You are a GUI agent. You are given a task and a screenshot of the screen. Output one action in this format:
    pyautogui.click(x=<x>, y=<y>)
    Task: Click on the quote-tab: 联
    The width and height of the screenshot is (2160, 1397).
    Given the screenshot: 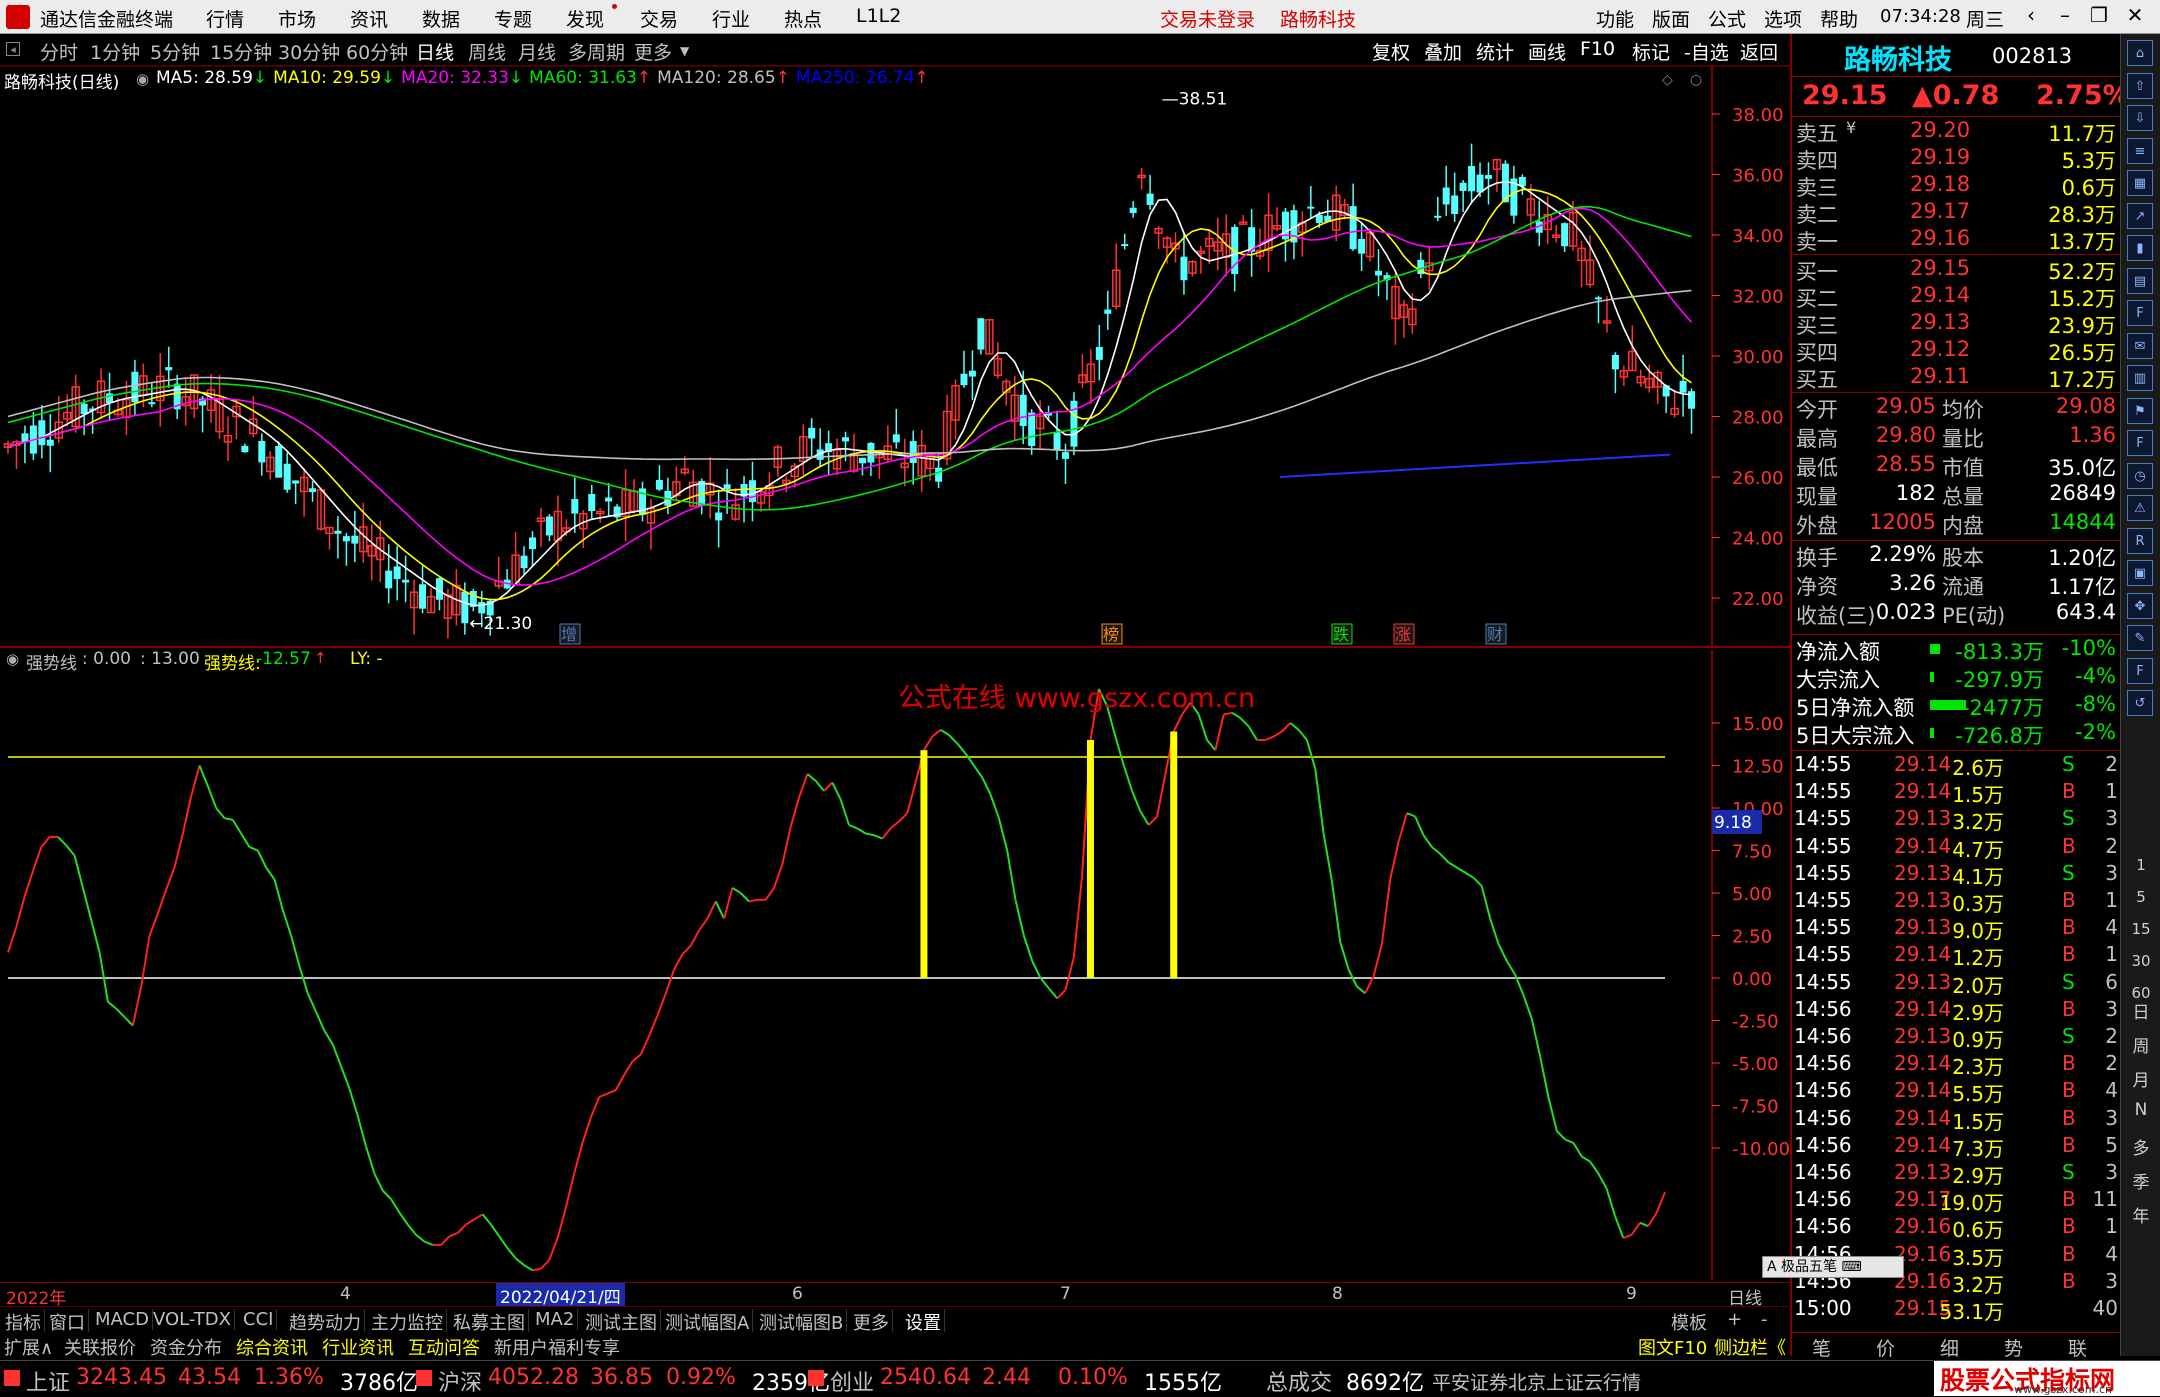 What is the action you would take?
    pyautogui.click(x=2077, y=1347)
    